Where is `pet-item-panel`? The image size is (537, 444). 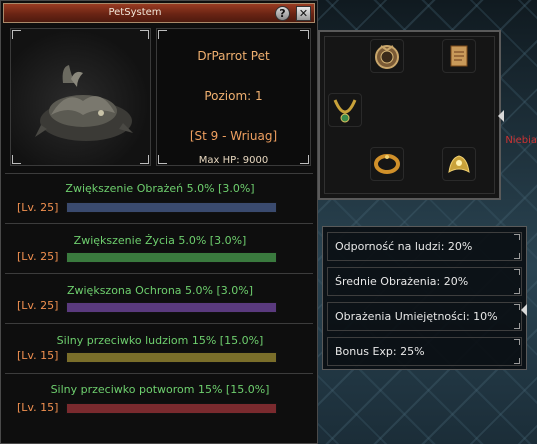 pet-item-panel is located at coordinates (409, 115).